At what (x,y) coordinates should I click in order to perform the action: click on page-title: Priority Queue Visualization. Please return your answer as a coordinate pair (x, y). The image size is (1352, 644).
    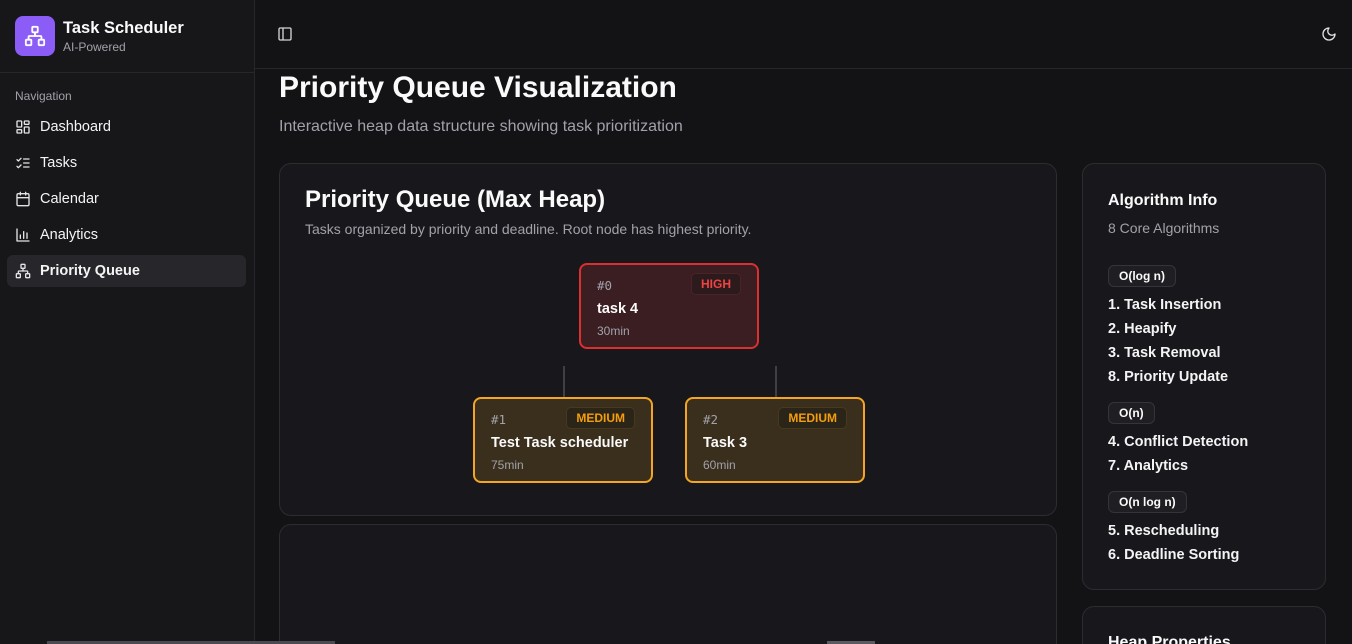
    Looking at the image, I should click on (478, 87).